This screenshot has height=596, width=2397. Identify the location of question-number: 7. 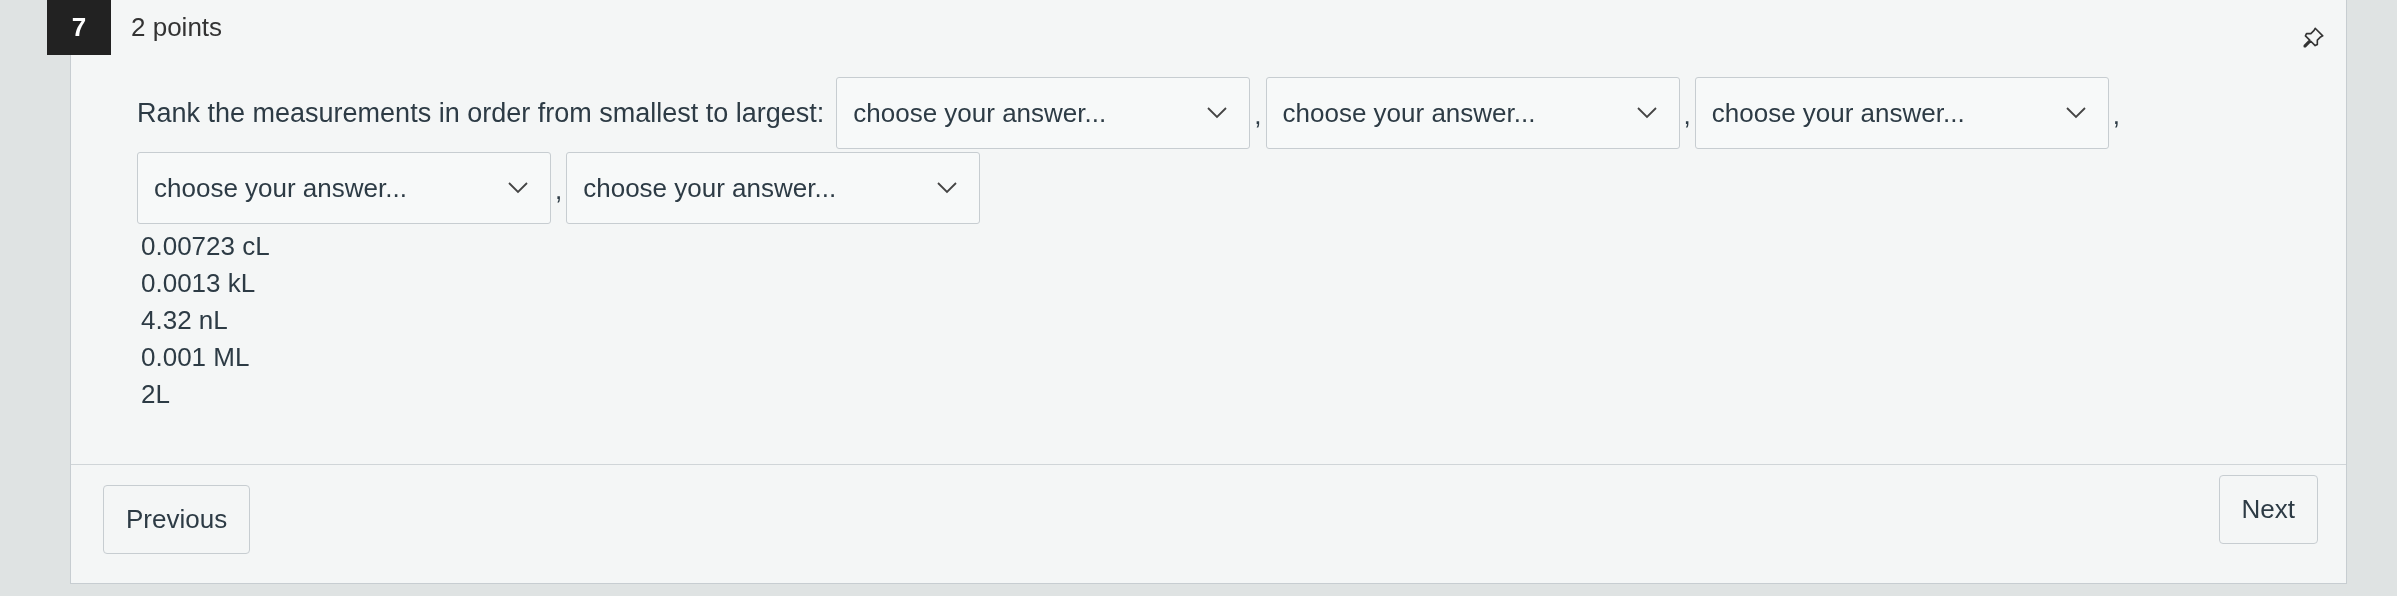
(79, 27).